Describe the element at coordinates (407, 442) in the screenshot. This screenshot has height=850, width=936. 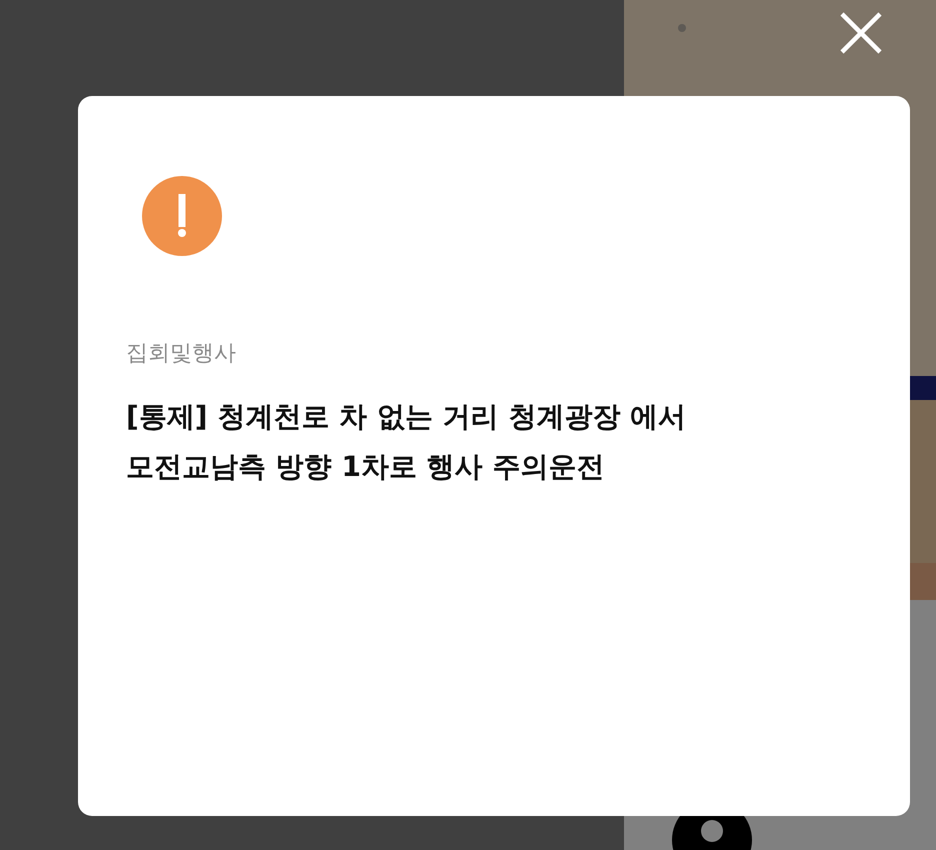
I see `notice-title: [통제] 청계천로 차 없는 거리 청계광장 에서 모전교남측 방향 1차로 행사 주의운전` at that location.